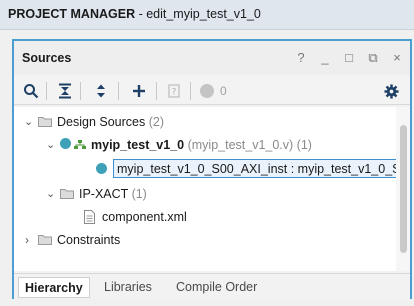 The width and height of the screenshot is (414, 306). I want to click on maximize-icon: □, so click(349, 58).